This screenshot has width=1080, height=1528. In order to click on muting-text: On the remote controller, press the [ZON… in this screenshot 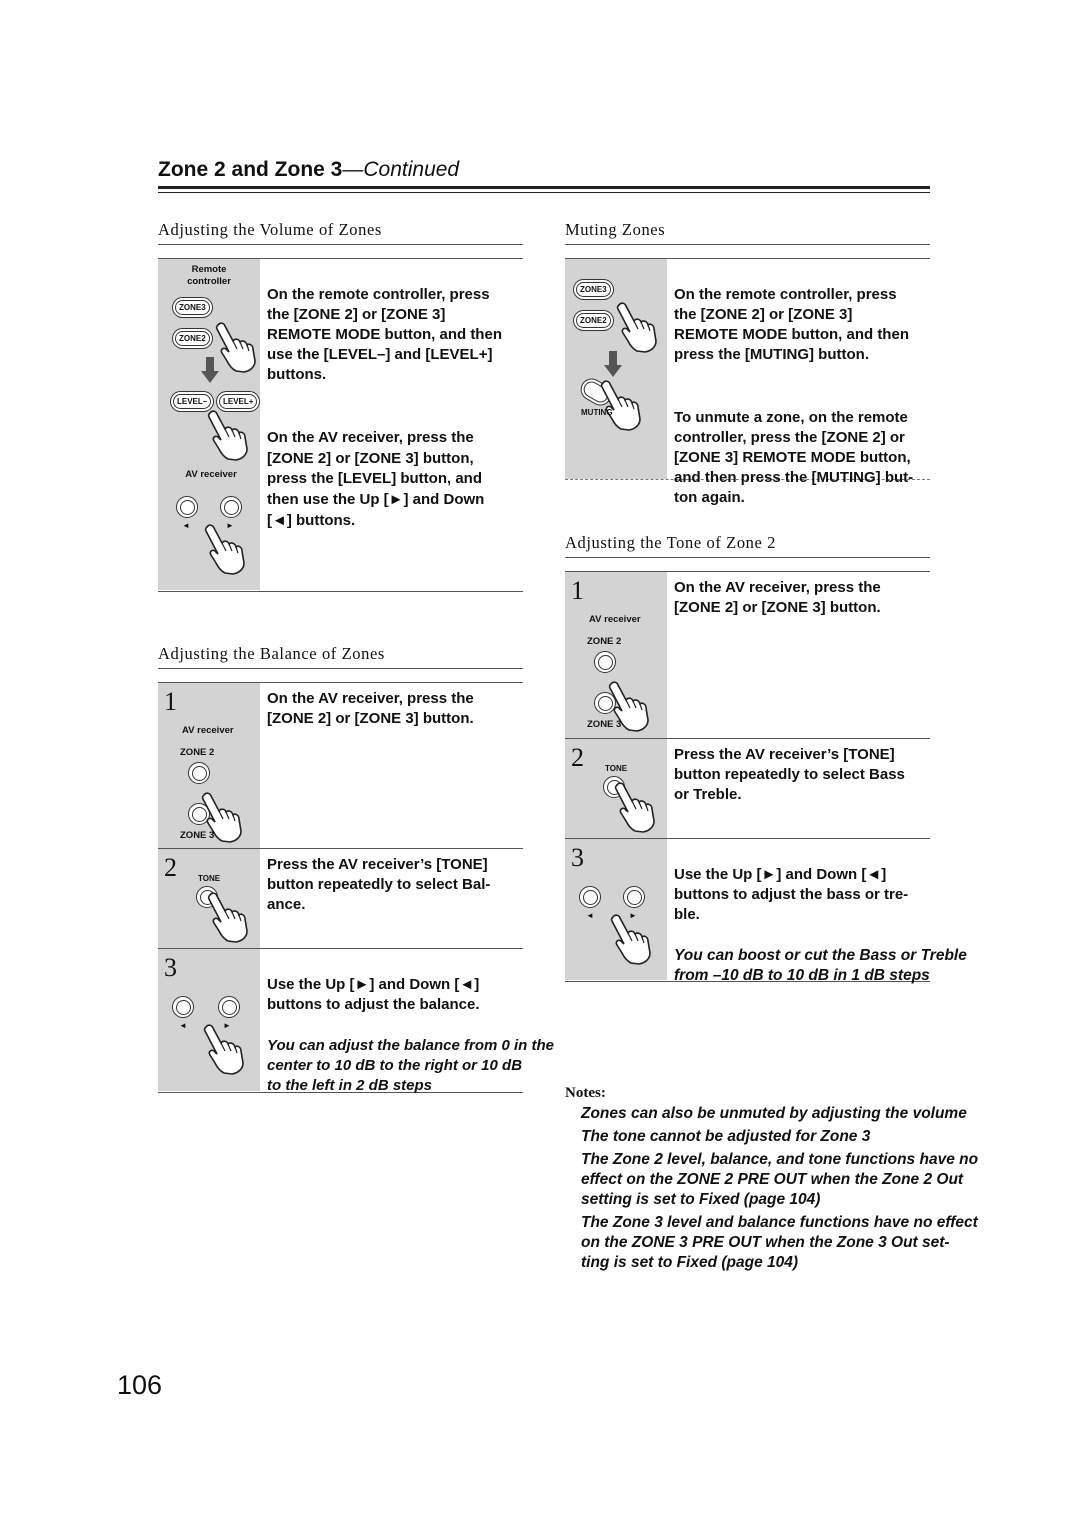, I will do `click(791, 324)`.